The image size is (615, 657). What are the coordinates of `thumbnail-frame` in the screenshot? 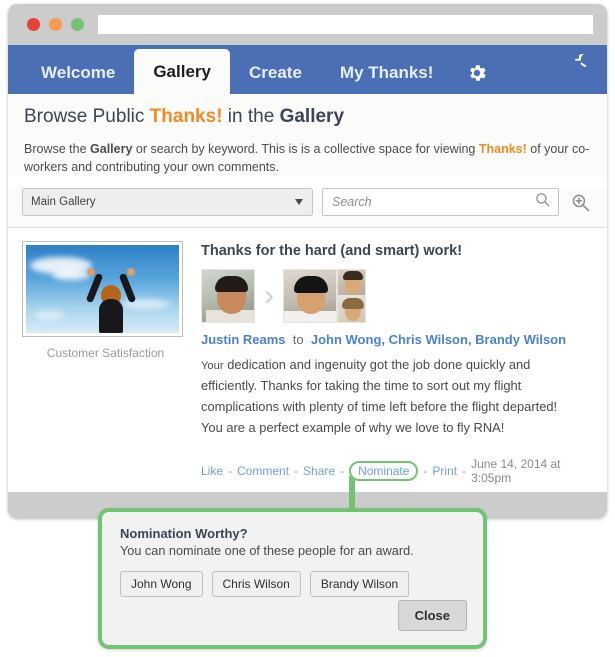 It's located at (102, 289).